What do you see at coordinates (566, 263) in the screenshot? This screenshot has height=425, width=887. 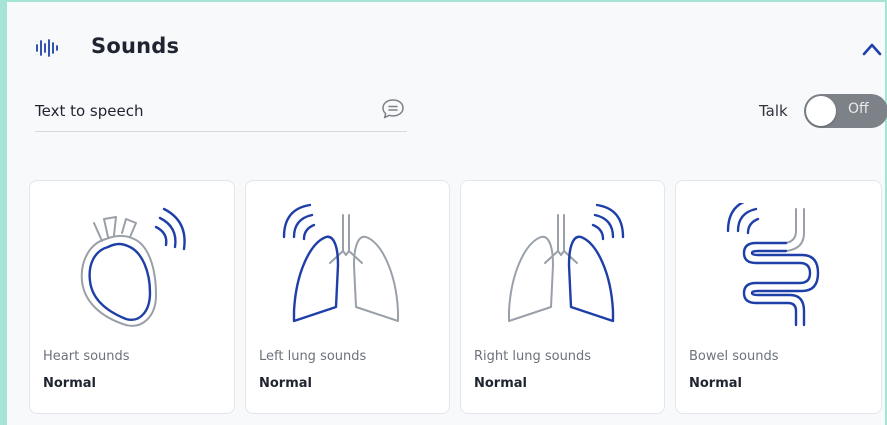 I see `right-lung-icon` at bounding box center [566, 263].